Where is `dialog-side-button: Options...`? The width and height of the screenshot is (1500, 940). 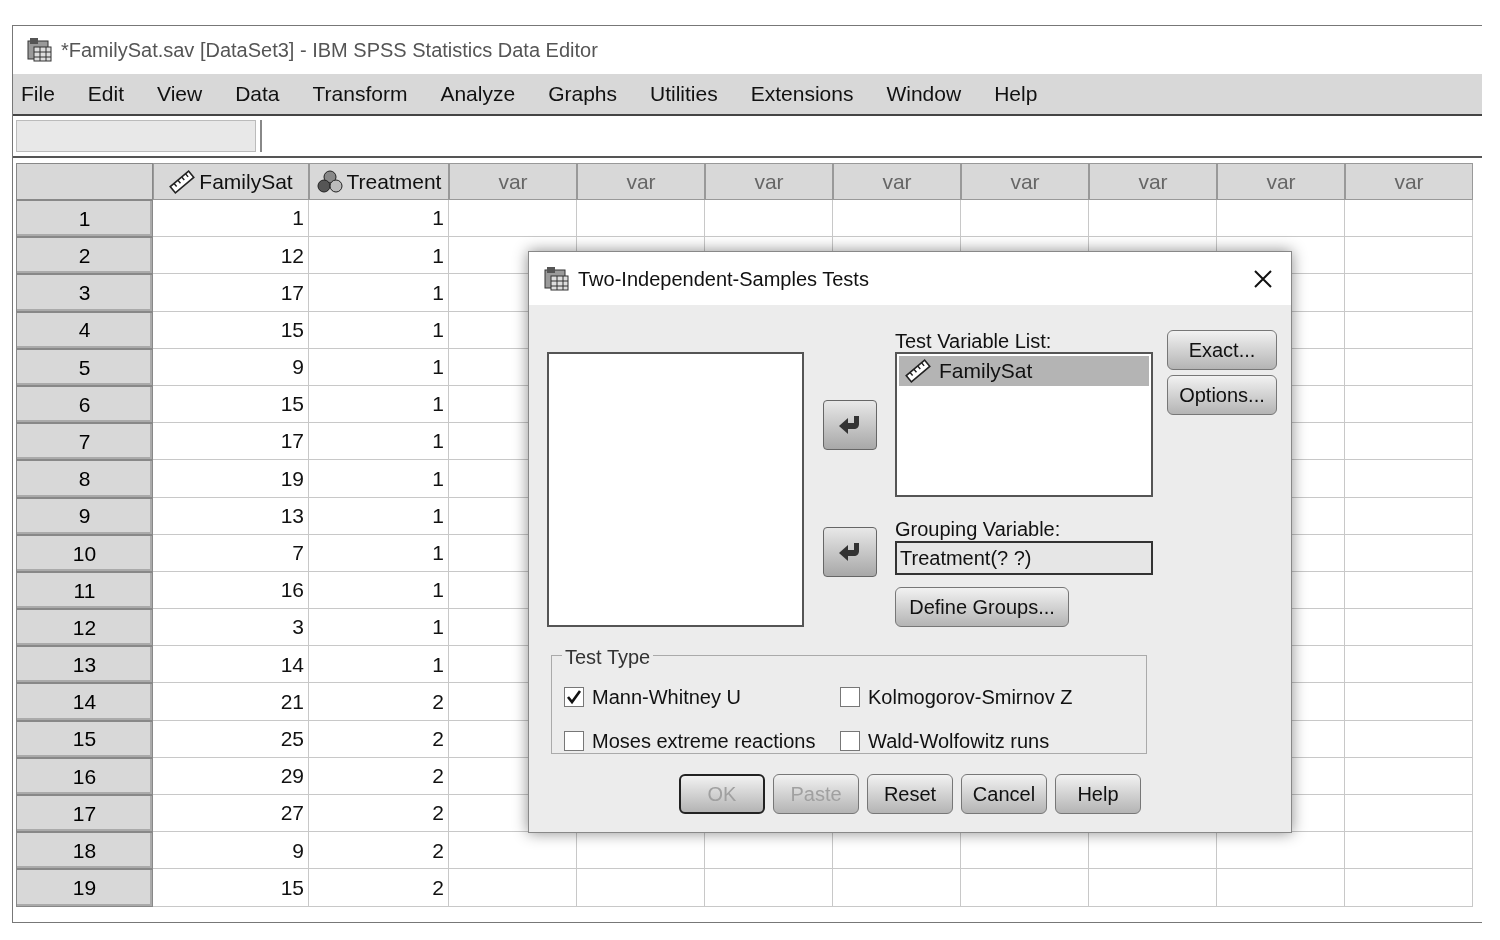
dialog-side-button: Options... is located at coordinates (1222, 395).